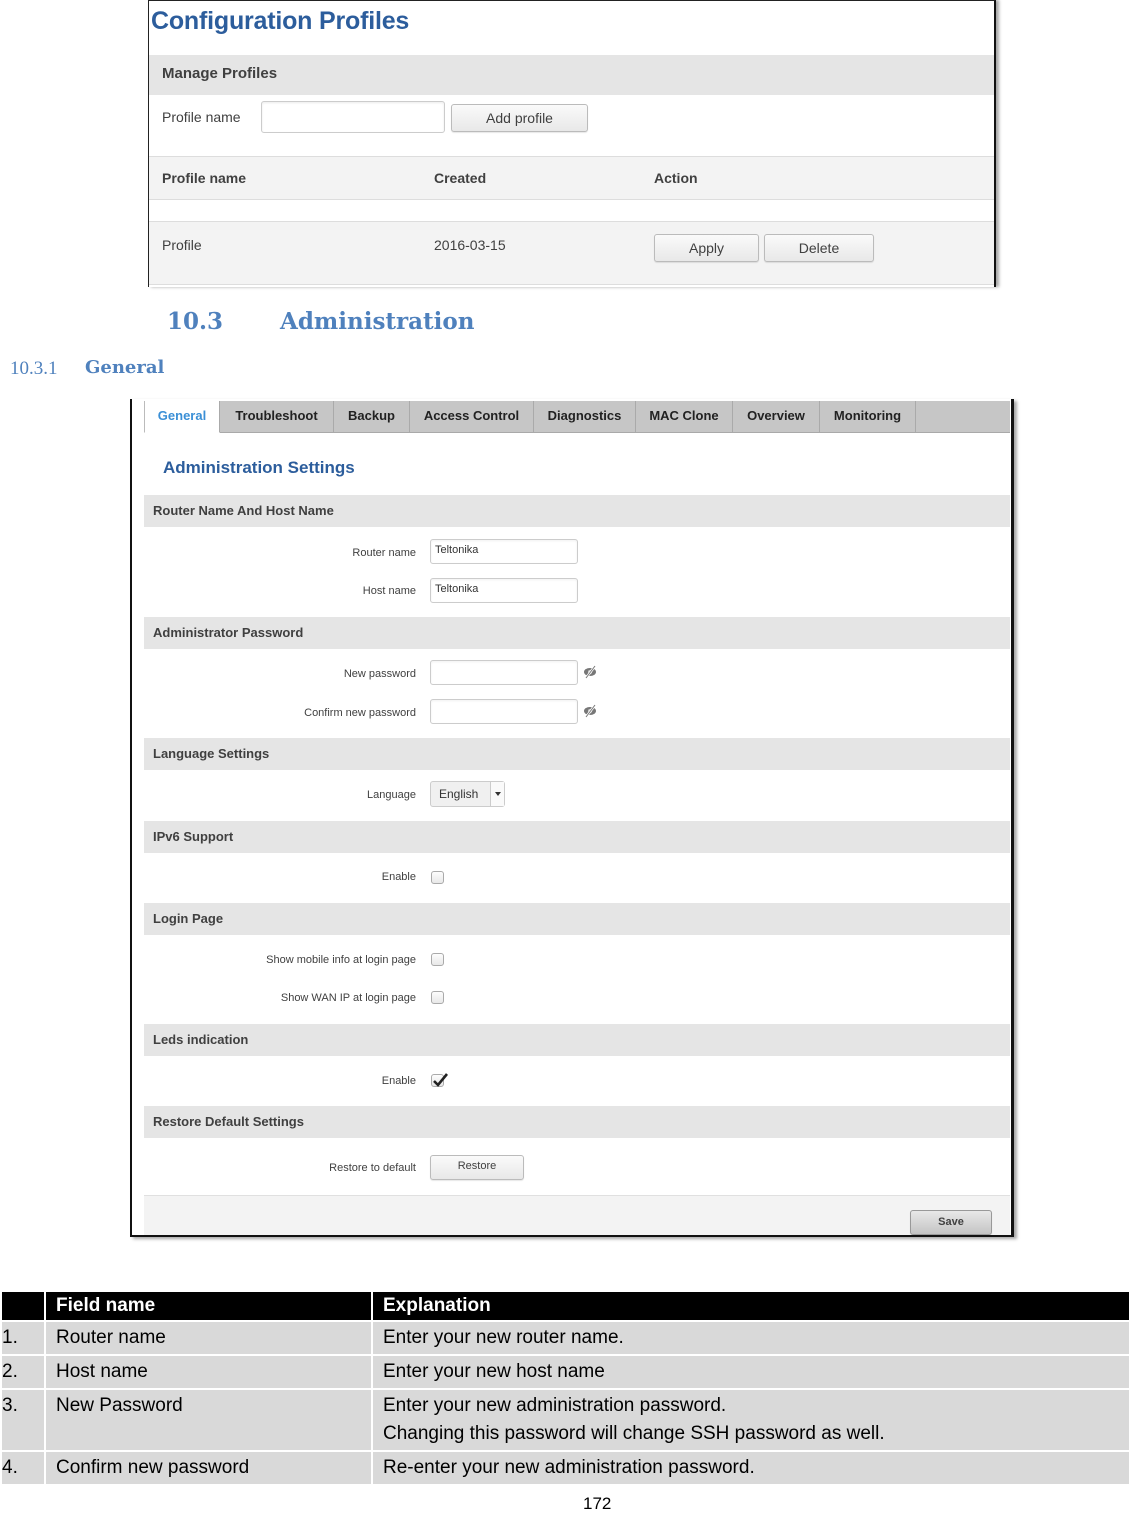 The width and height of the screenshot is (1131, 1513). What do you see at coordinates (372, 1168) in the screenshot?
I see `restore-default-label: Restore to default` at bounding box center [372, 1168].